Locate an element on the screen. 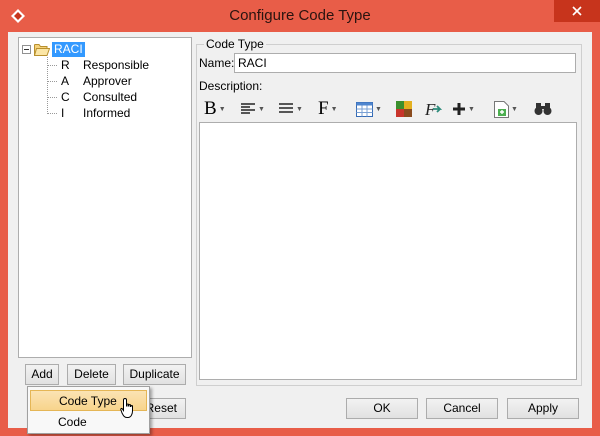 The width and height of the screenshot is (600, 436). tree-item-code: I is located at coordinates (63, 113).